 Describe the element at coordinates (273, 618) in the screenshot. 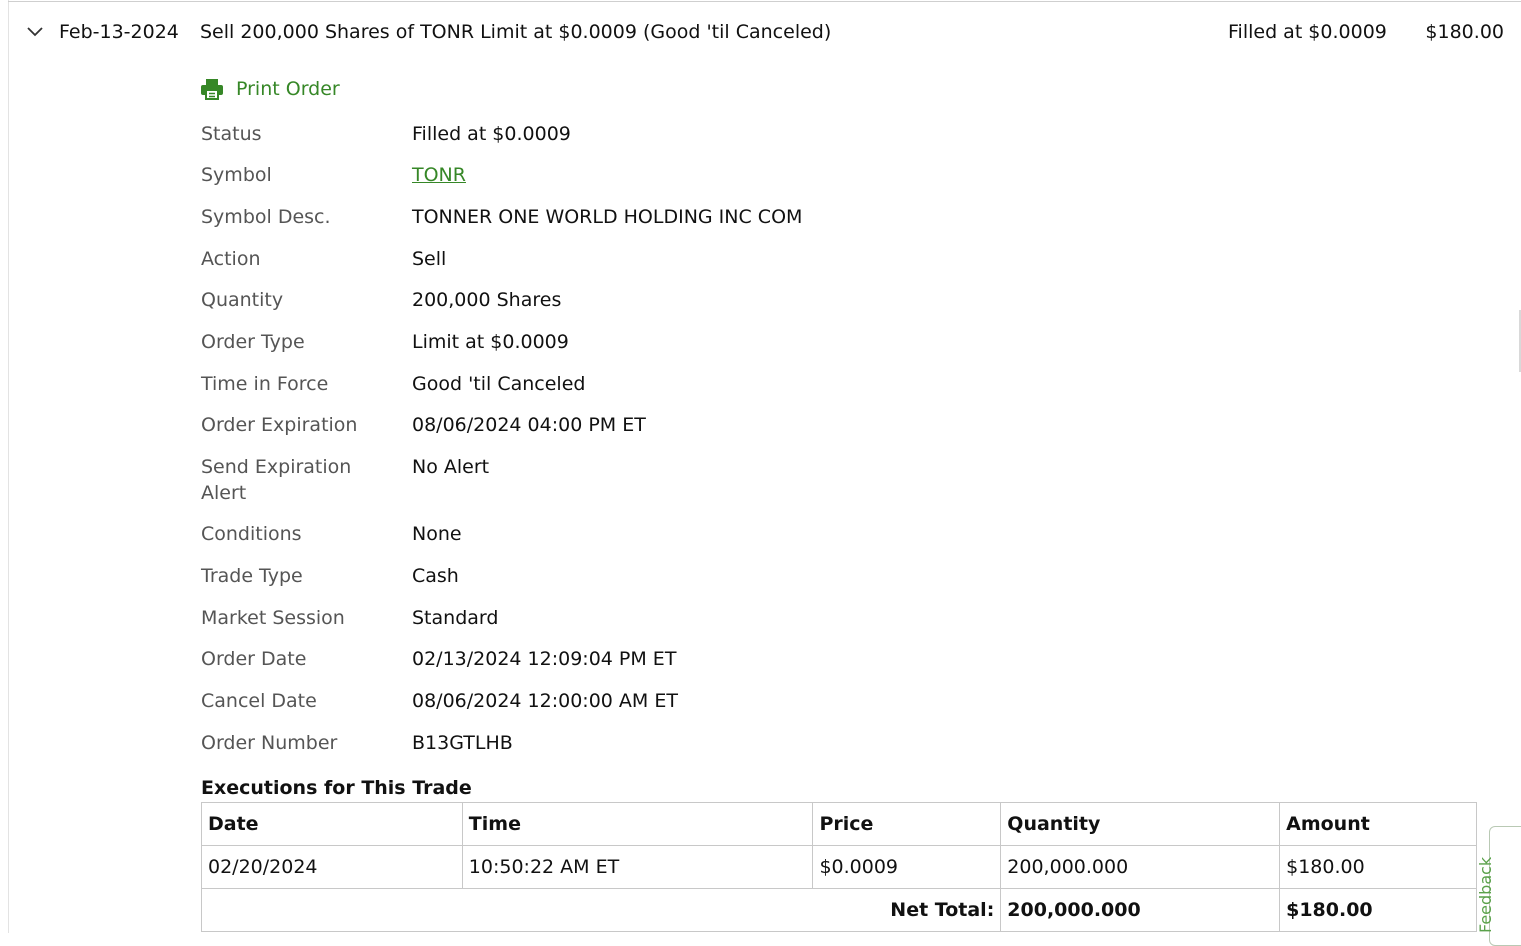

I see `detail-label: Market Session` at that location.